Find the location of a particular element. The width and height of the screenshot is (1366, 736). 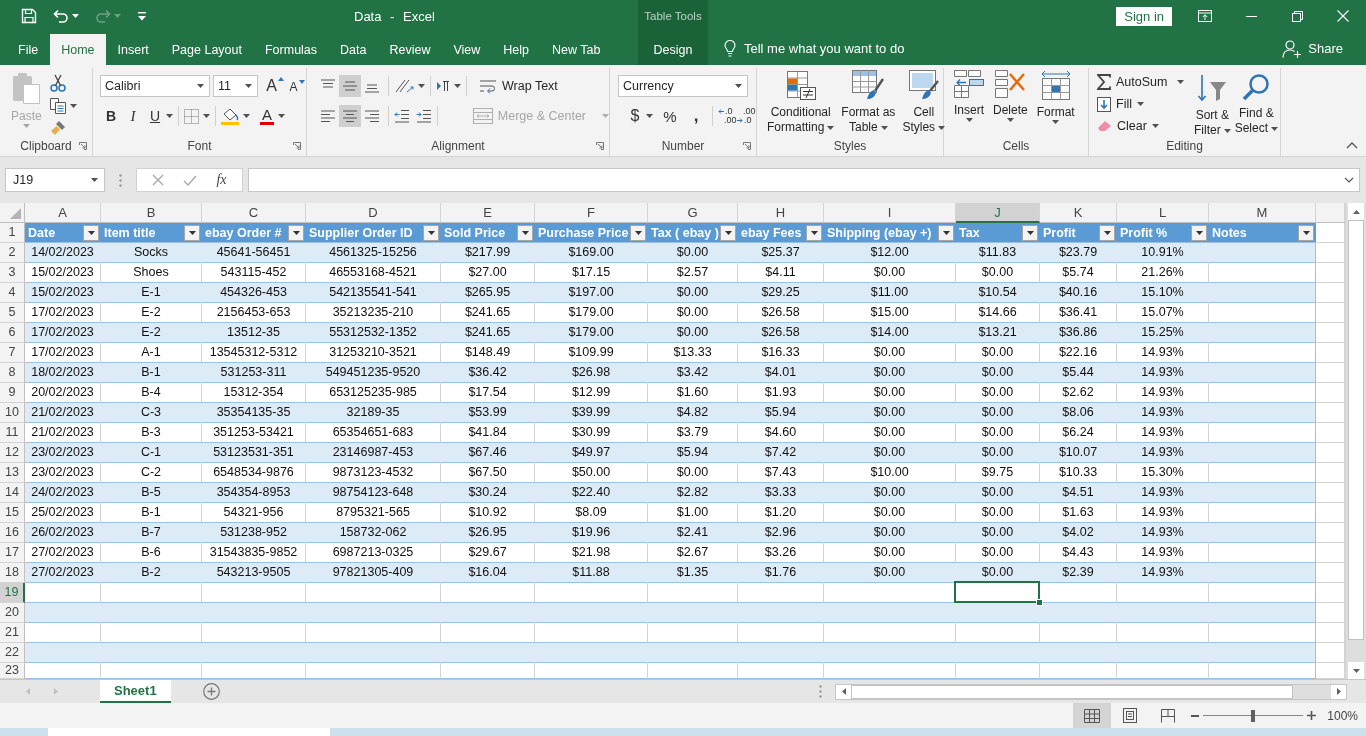

column-header: M is located at coordinates (1262, 213).